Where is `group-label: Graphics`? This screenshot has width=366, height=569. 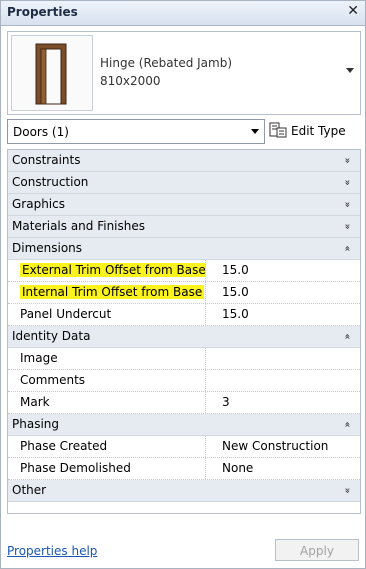
group-label: Graphics is located at coordinates (38, 204).